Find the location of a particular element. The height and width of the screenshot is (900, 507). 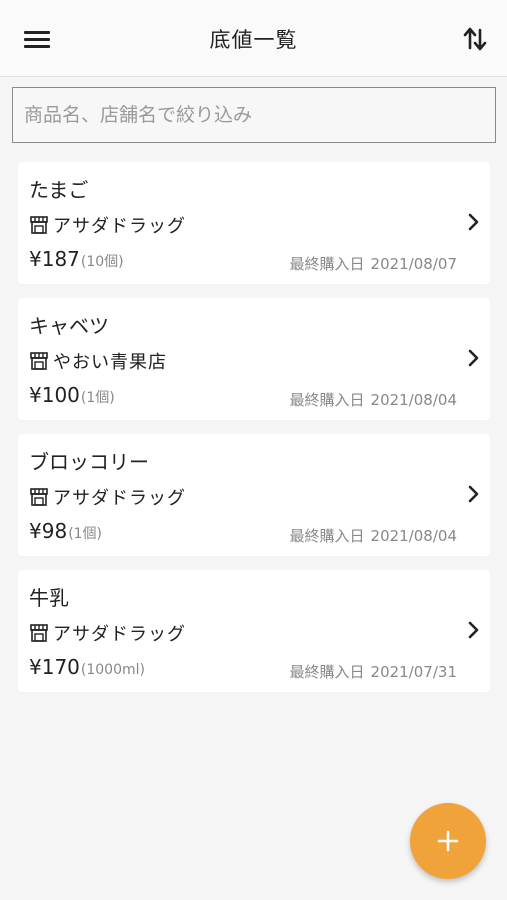

plus-icon is located at coordinates (448, 841).